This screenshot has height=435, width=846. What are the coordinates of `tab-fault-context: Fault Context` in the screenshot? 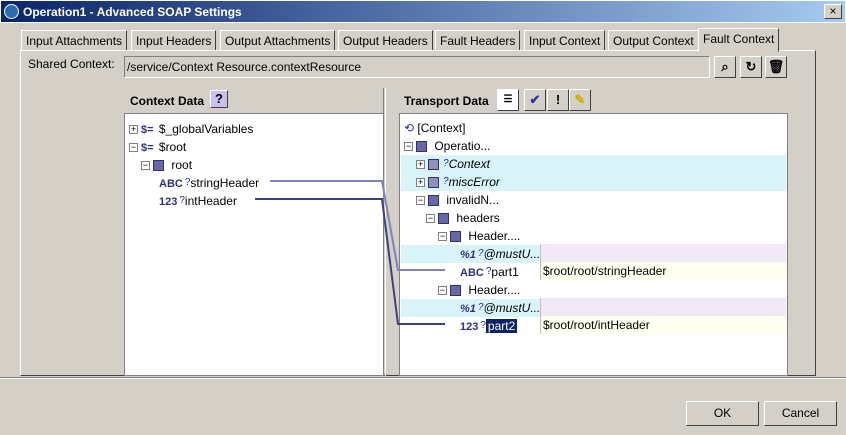 It's located at (739, 40).